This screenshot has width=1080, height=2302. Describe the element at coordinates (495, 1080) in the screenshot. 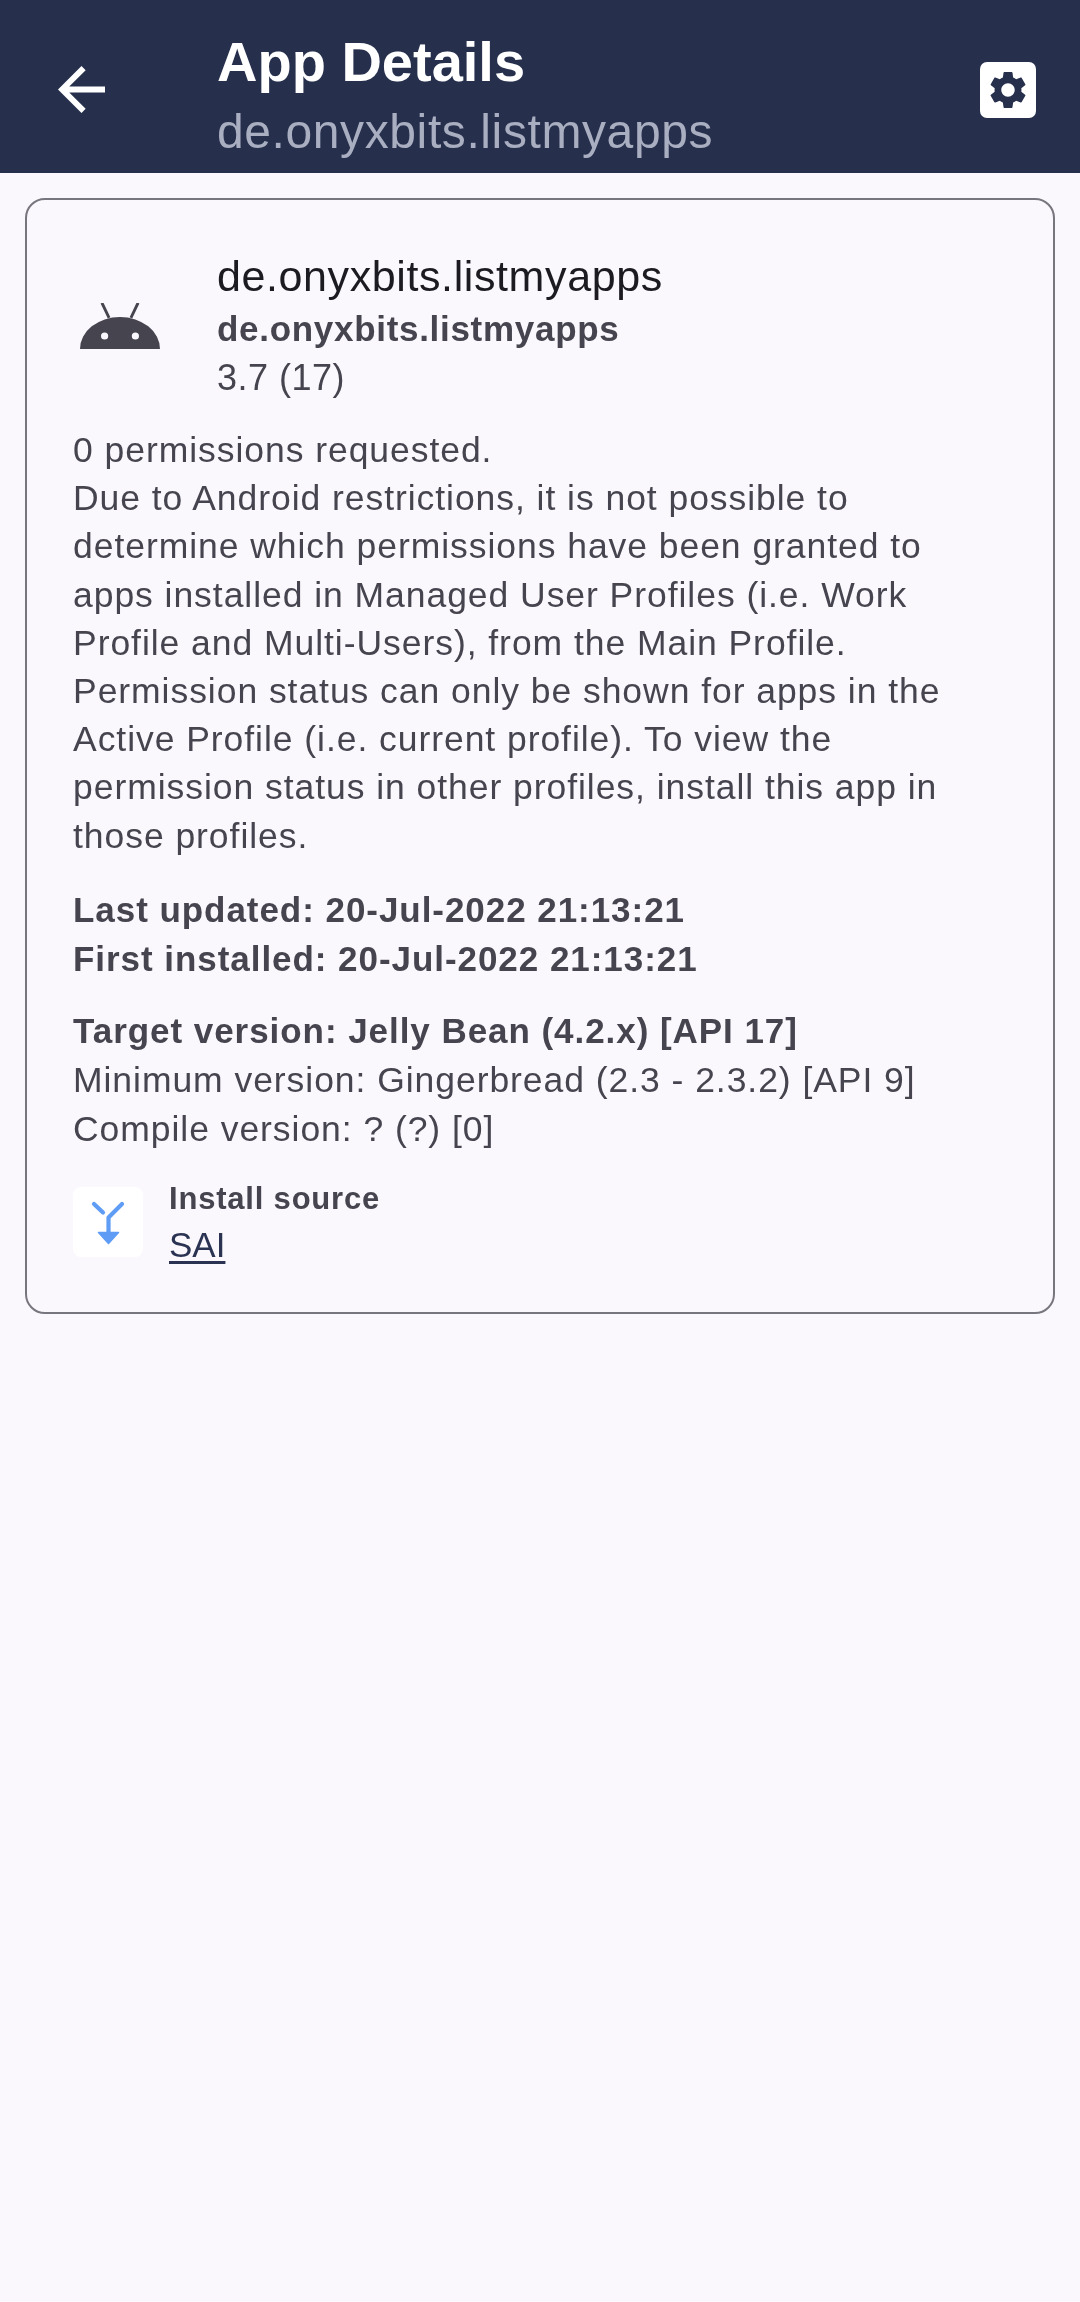

I see `sdk-version-text: Minimum version: Gingerbread (2.3 - 2.3.2) [API 9]` at that location.